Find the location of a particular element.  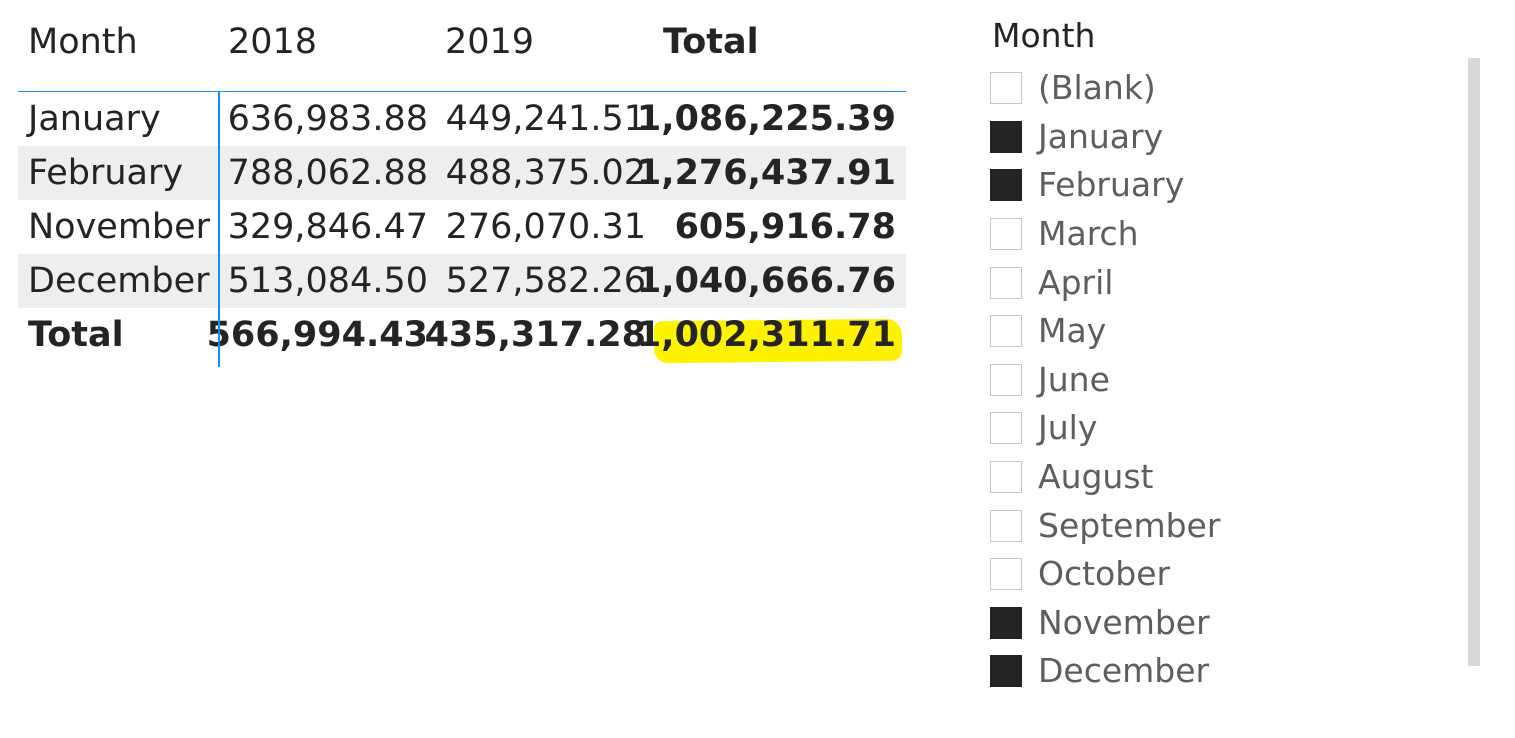

slicer-item-march: March is located at coordinates (1105, 234).